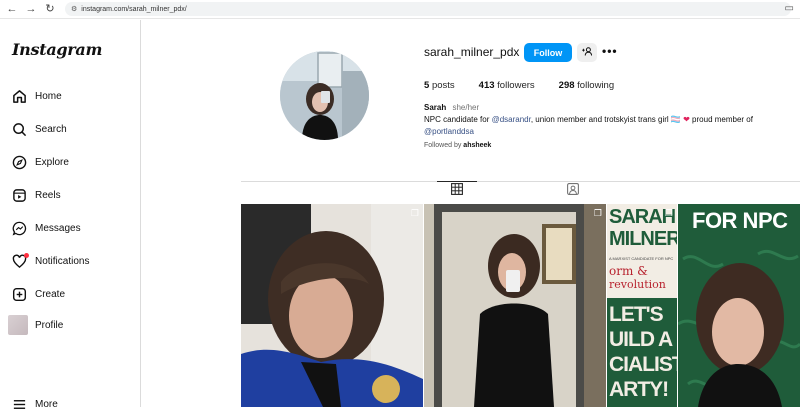  Describe the element at coordinates (51, 129) in the screenshot. I see `sidebar-item-label: Search` at that location.